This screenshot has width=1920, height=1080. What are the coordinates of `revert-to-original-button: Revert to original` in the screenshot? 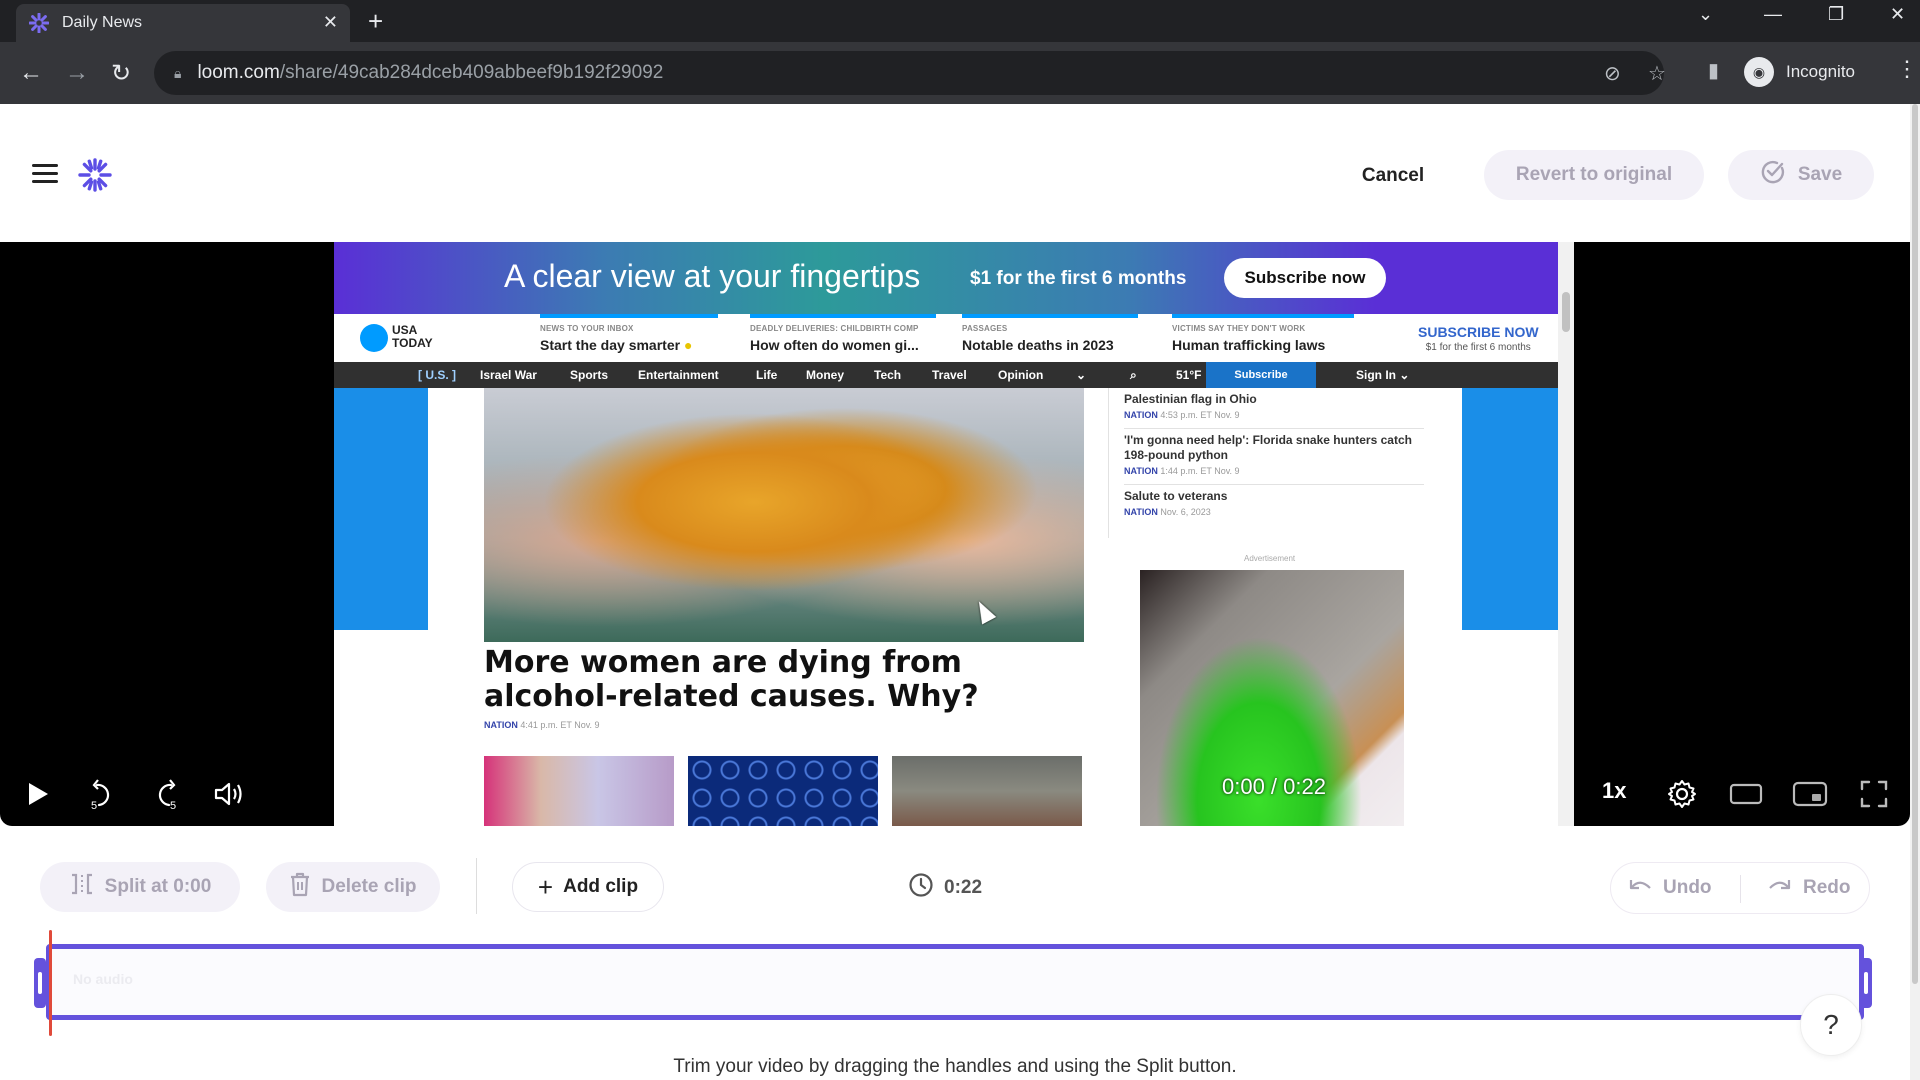 It's located at (1594, 175).